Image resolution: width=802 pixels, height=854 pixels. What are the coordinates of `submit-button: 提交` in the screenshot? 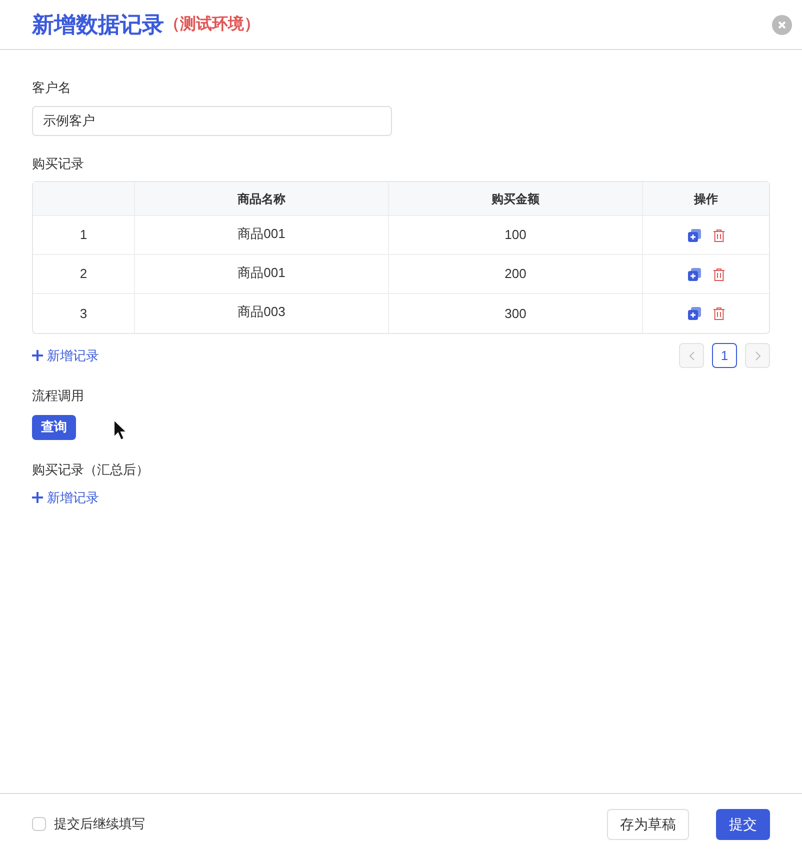 It's located at (743, 824).